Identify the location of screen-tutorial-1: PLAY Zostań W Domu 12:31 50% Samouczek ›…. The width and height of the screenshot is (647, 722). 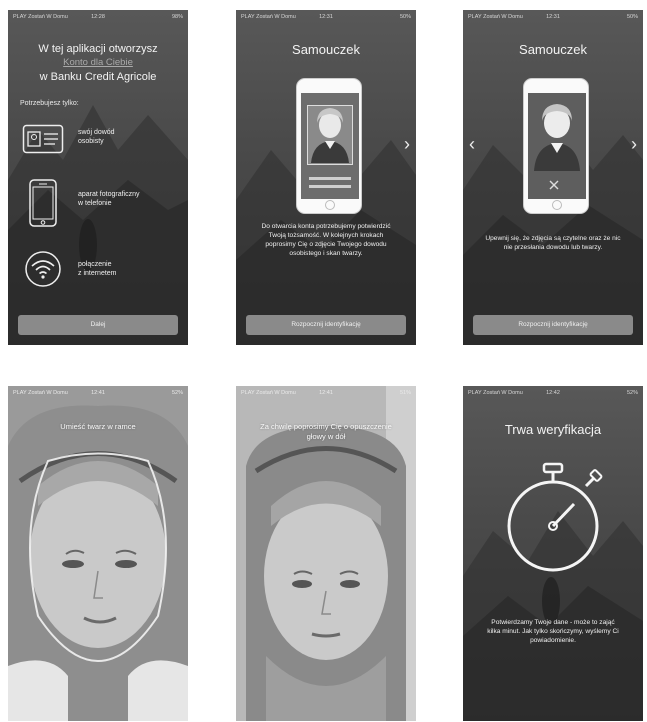
(326, 177).